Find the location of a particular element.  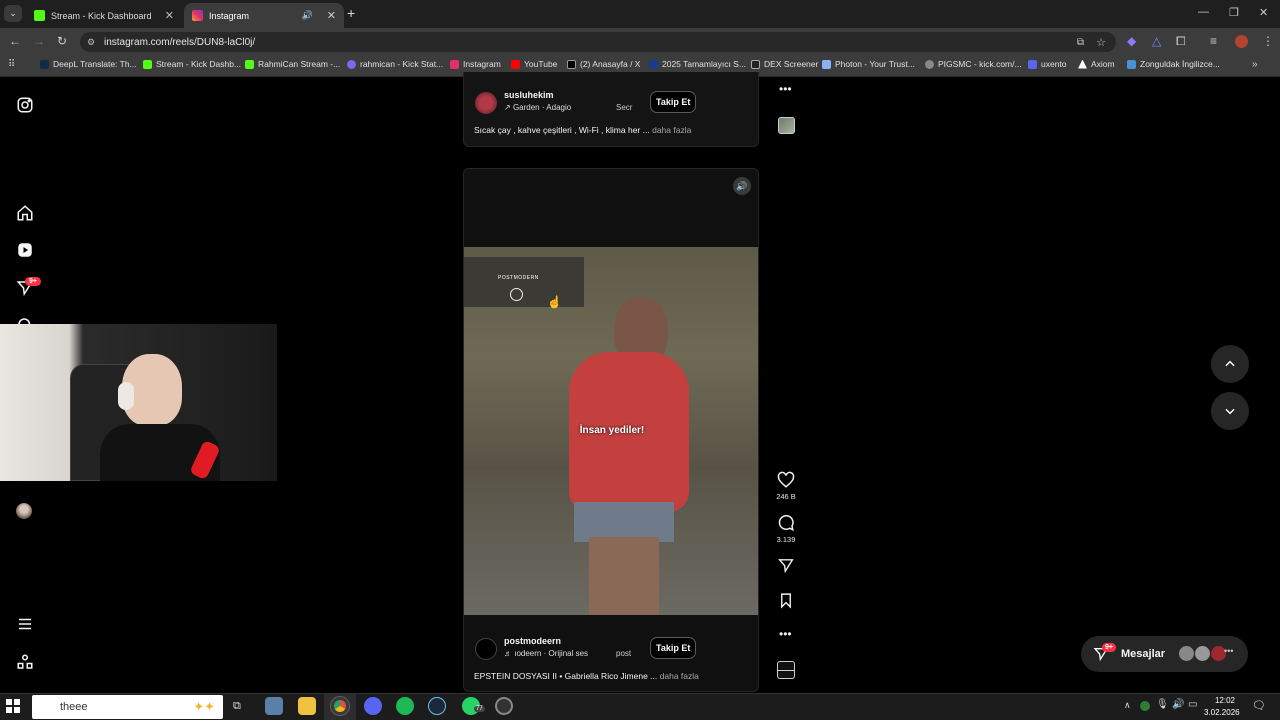

spotify-icon is located at coordinates (405, 706).